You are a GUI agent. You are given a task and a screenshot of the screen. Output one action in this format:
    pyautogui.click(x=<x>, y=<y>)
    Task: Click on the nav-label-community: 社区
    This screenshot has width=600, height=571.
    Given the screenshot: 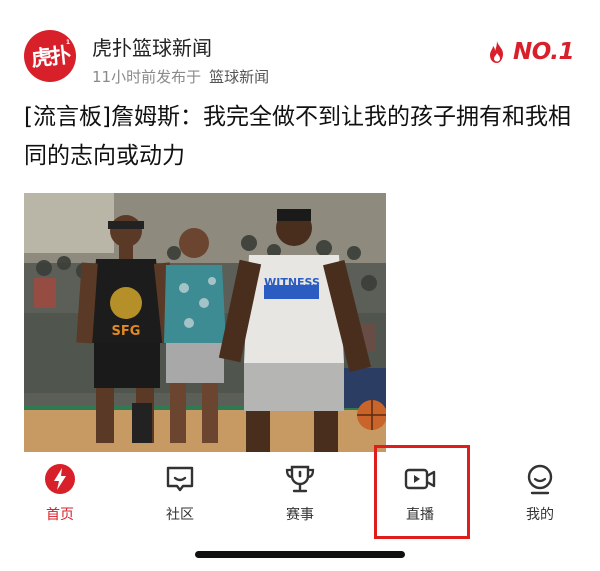 What is the action you would take?
    pyautogui.click(x=180, y=515)
    